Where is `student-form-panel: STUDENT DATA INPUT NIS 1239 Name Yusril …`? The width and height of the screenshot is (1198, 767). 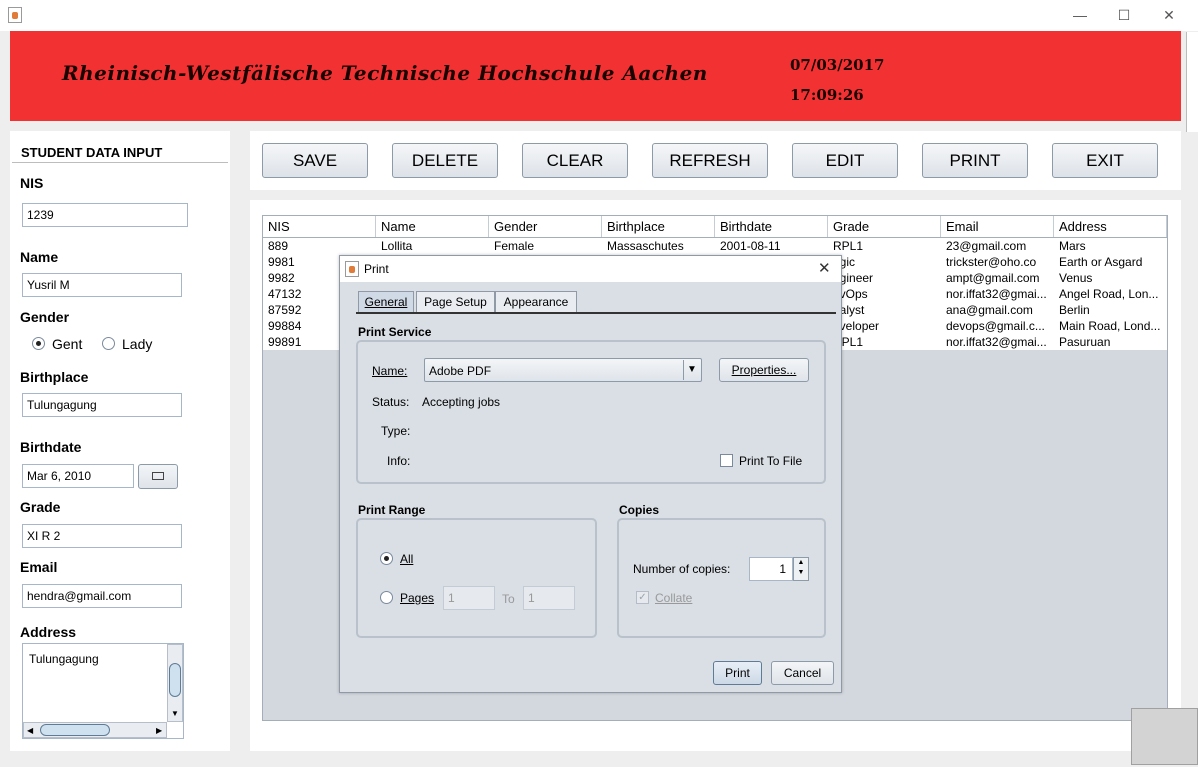
student-form-panel: STUDENT DATA INPUT NIS 1239 Name Yusril … is located at coordinates (120, 441).